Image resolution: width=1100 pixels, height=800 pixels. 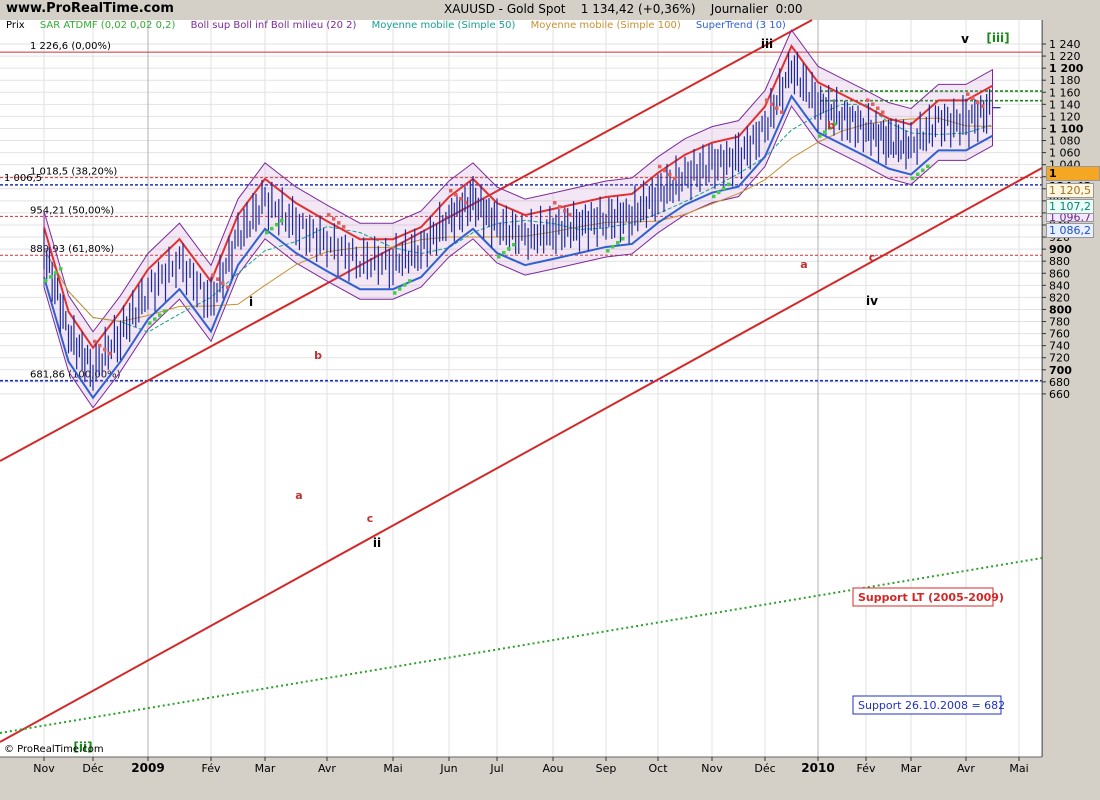 What do you see at coordinates (1059, 346) in the screenshot?
I see `y-tick-label: 740` at bounding box center [1059, 346].